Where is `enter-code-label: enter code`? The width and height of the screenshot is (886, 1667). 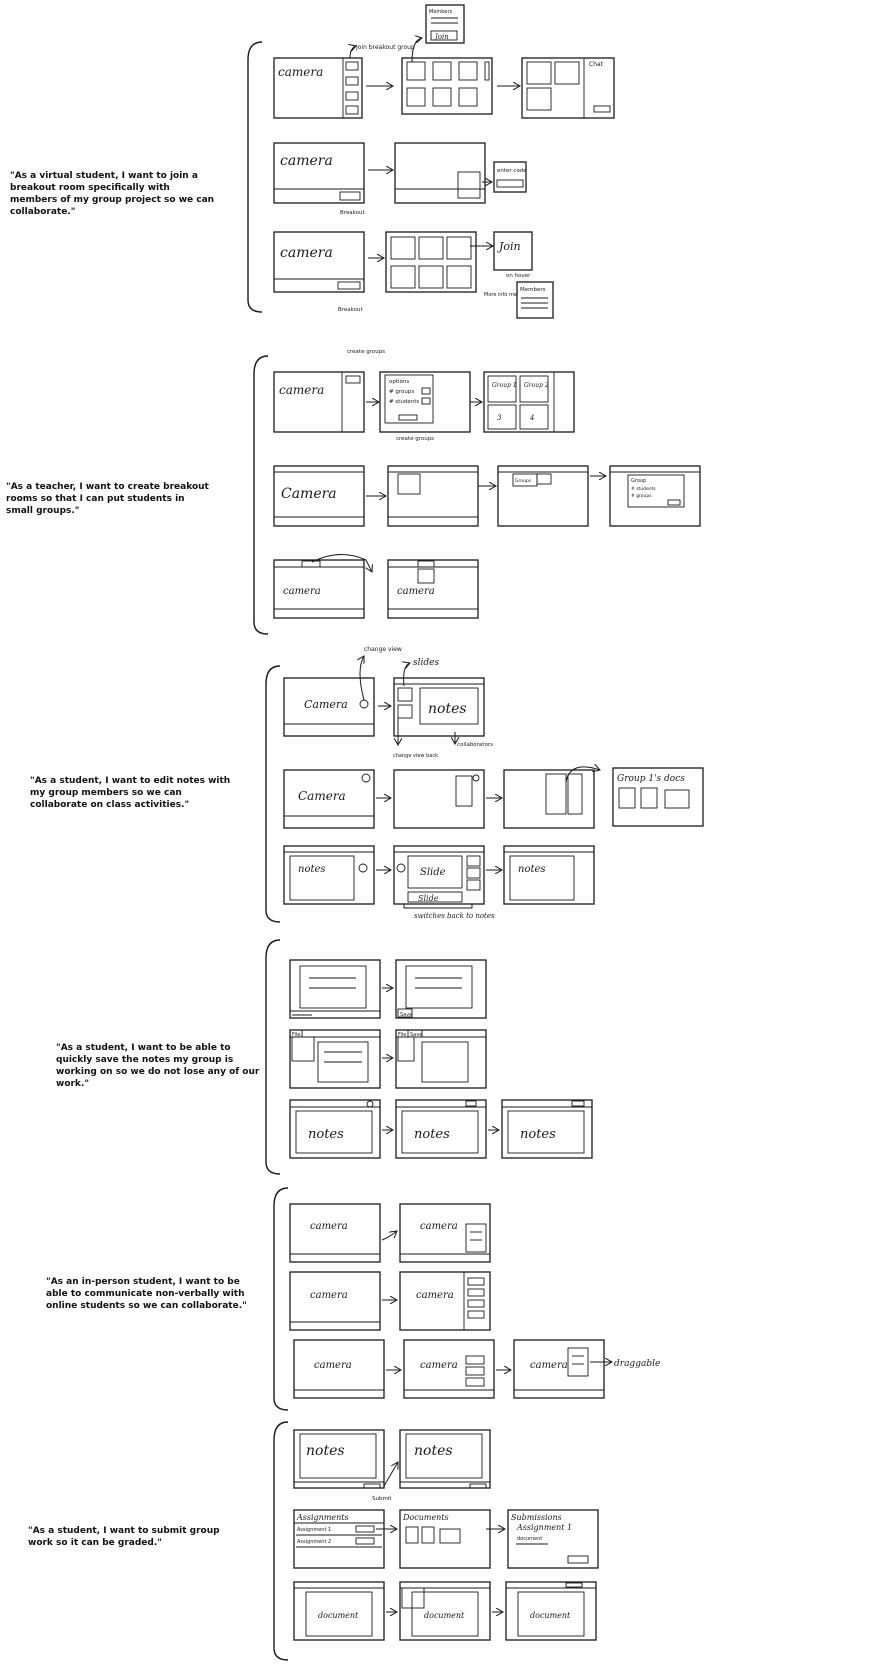
enter-code-label: enter code is located at coordinates (512, 171).